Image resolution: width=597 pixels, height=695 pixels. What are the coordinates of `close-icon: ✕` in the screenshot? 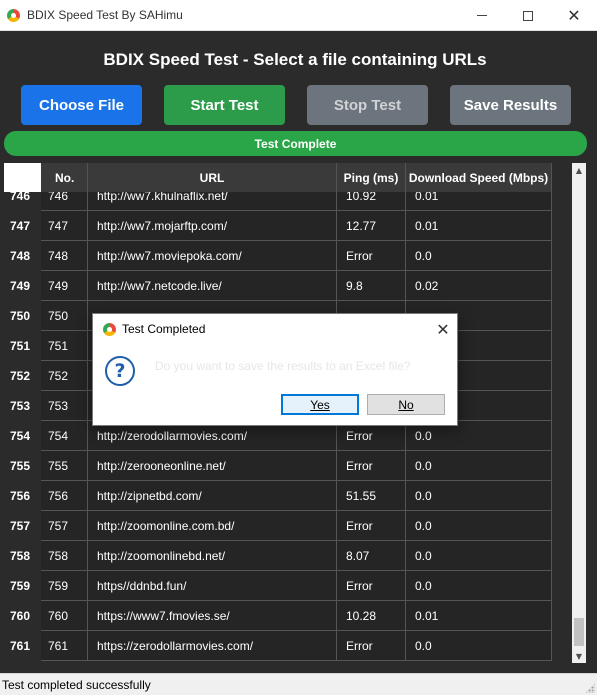 It's located at (574, 15).